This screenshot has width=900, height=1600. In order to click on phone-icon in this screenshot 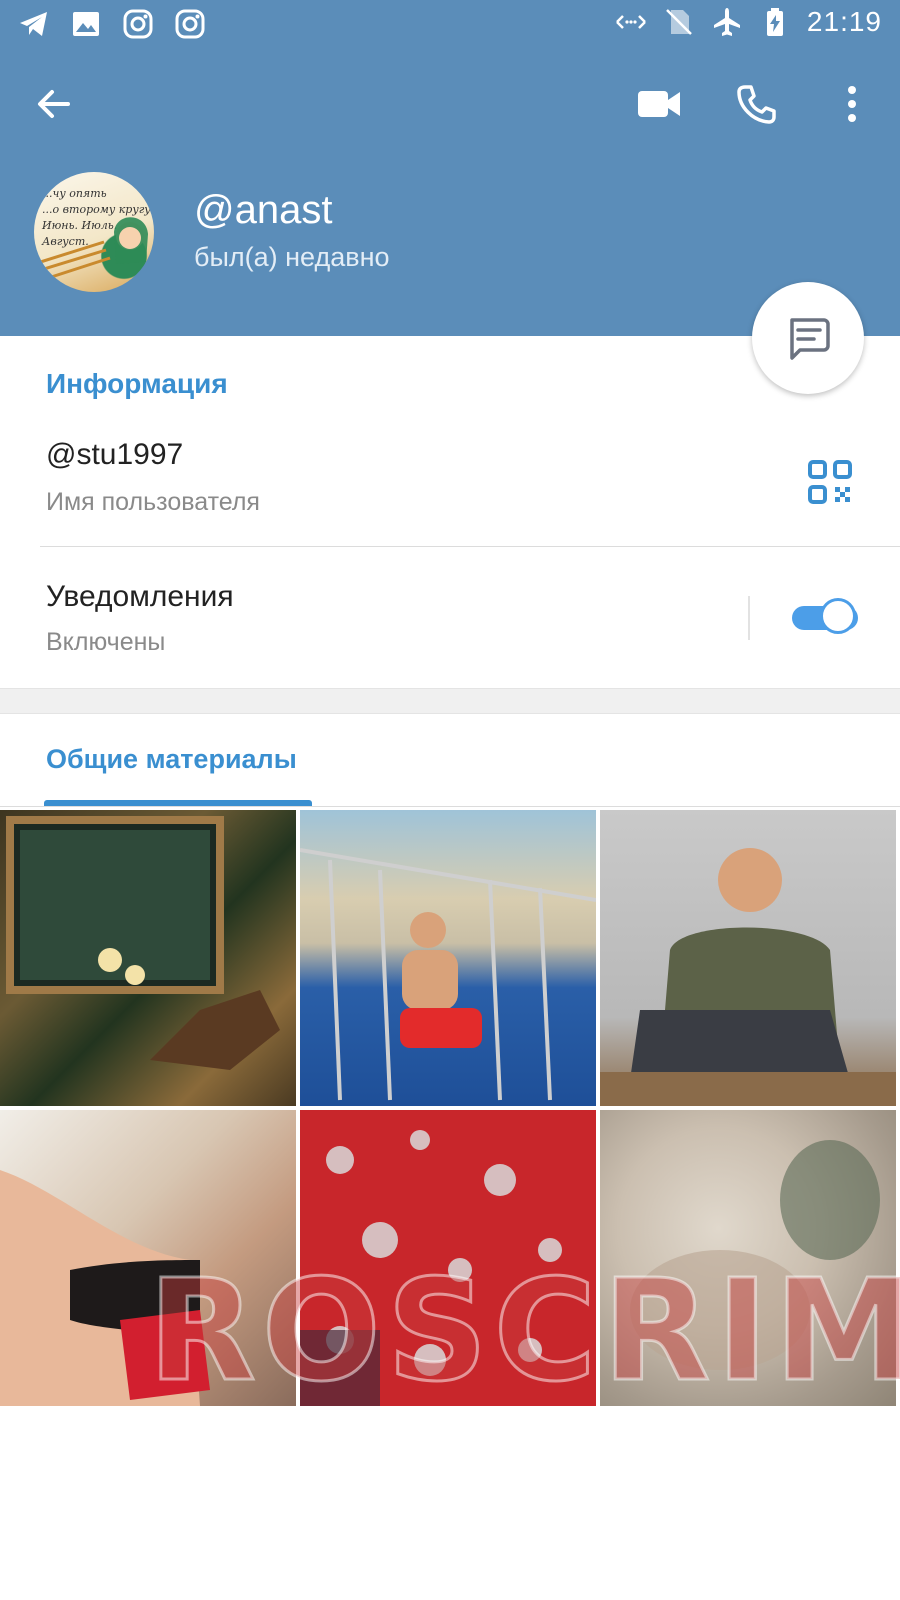, I will do `click(756, 104)`.